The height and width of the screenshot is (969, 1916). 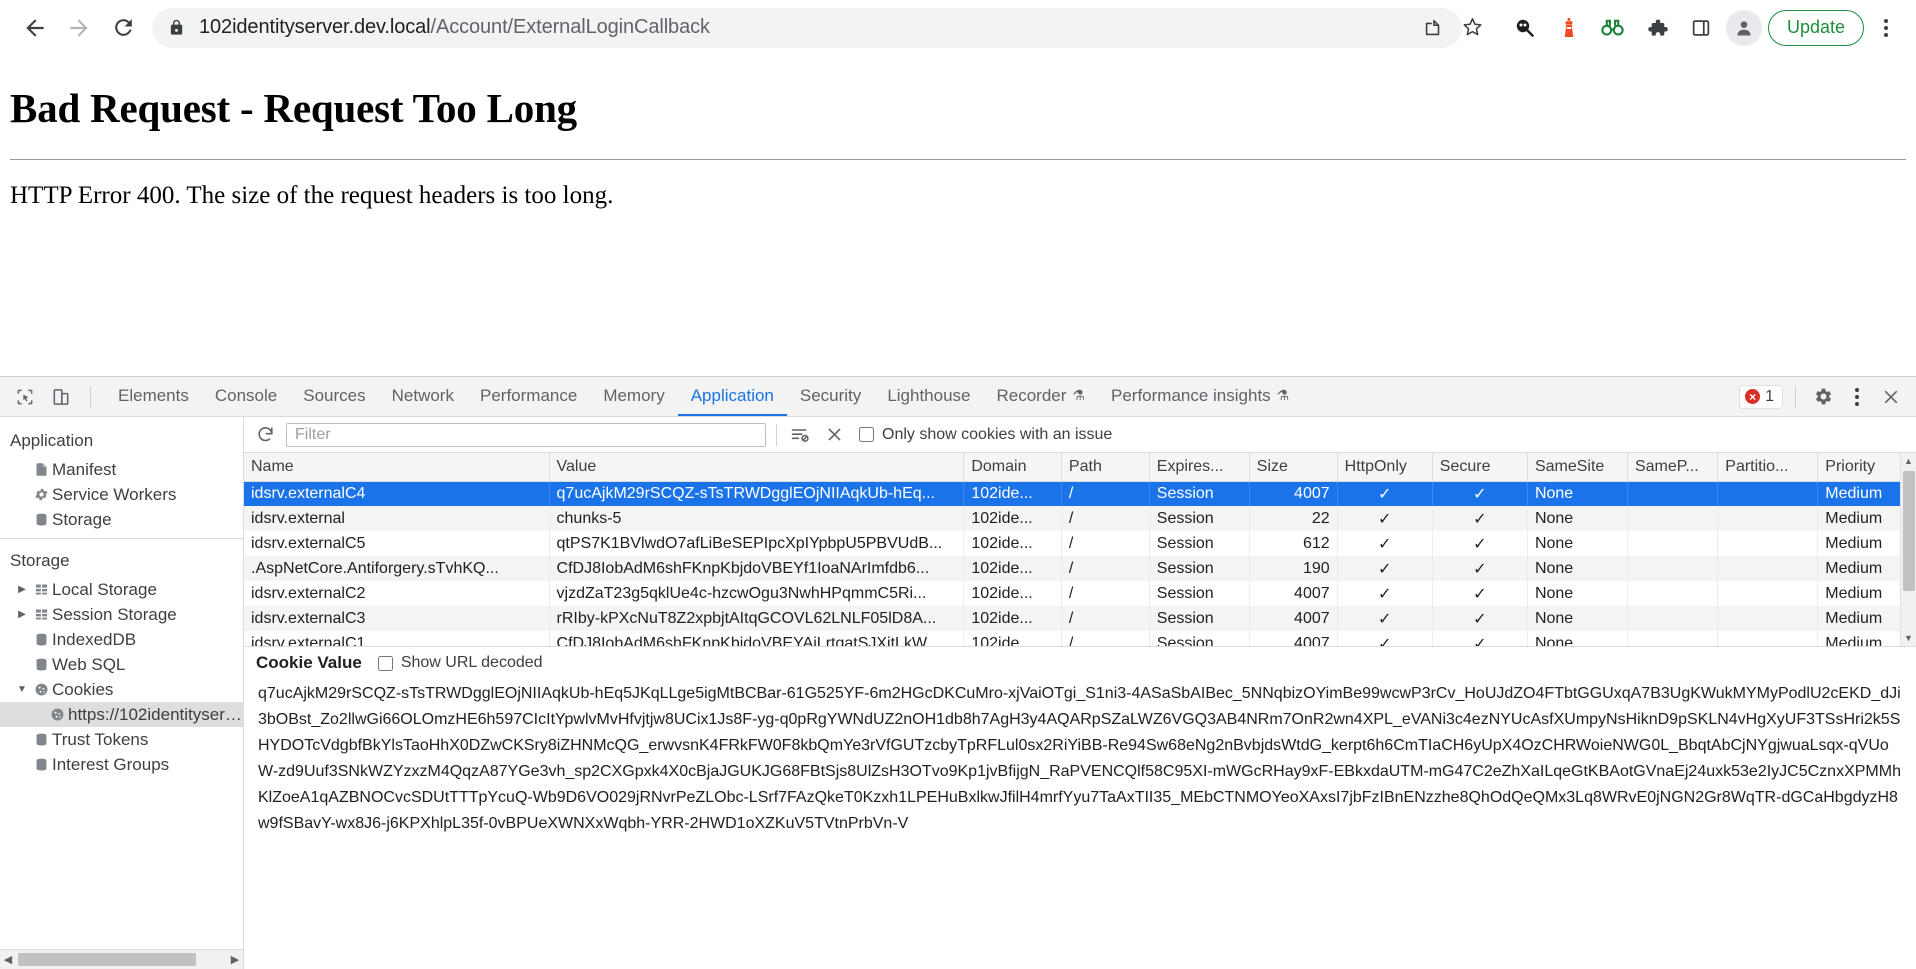 What do you see at coordinates (235, 959) in the screenshot?
I see `scroll-right-arrow: ▶` at bounding box center [235, 959].